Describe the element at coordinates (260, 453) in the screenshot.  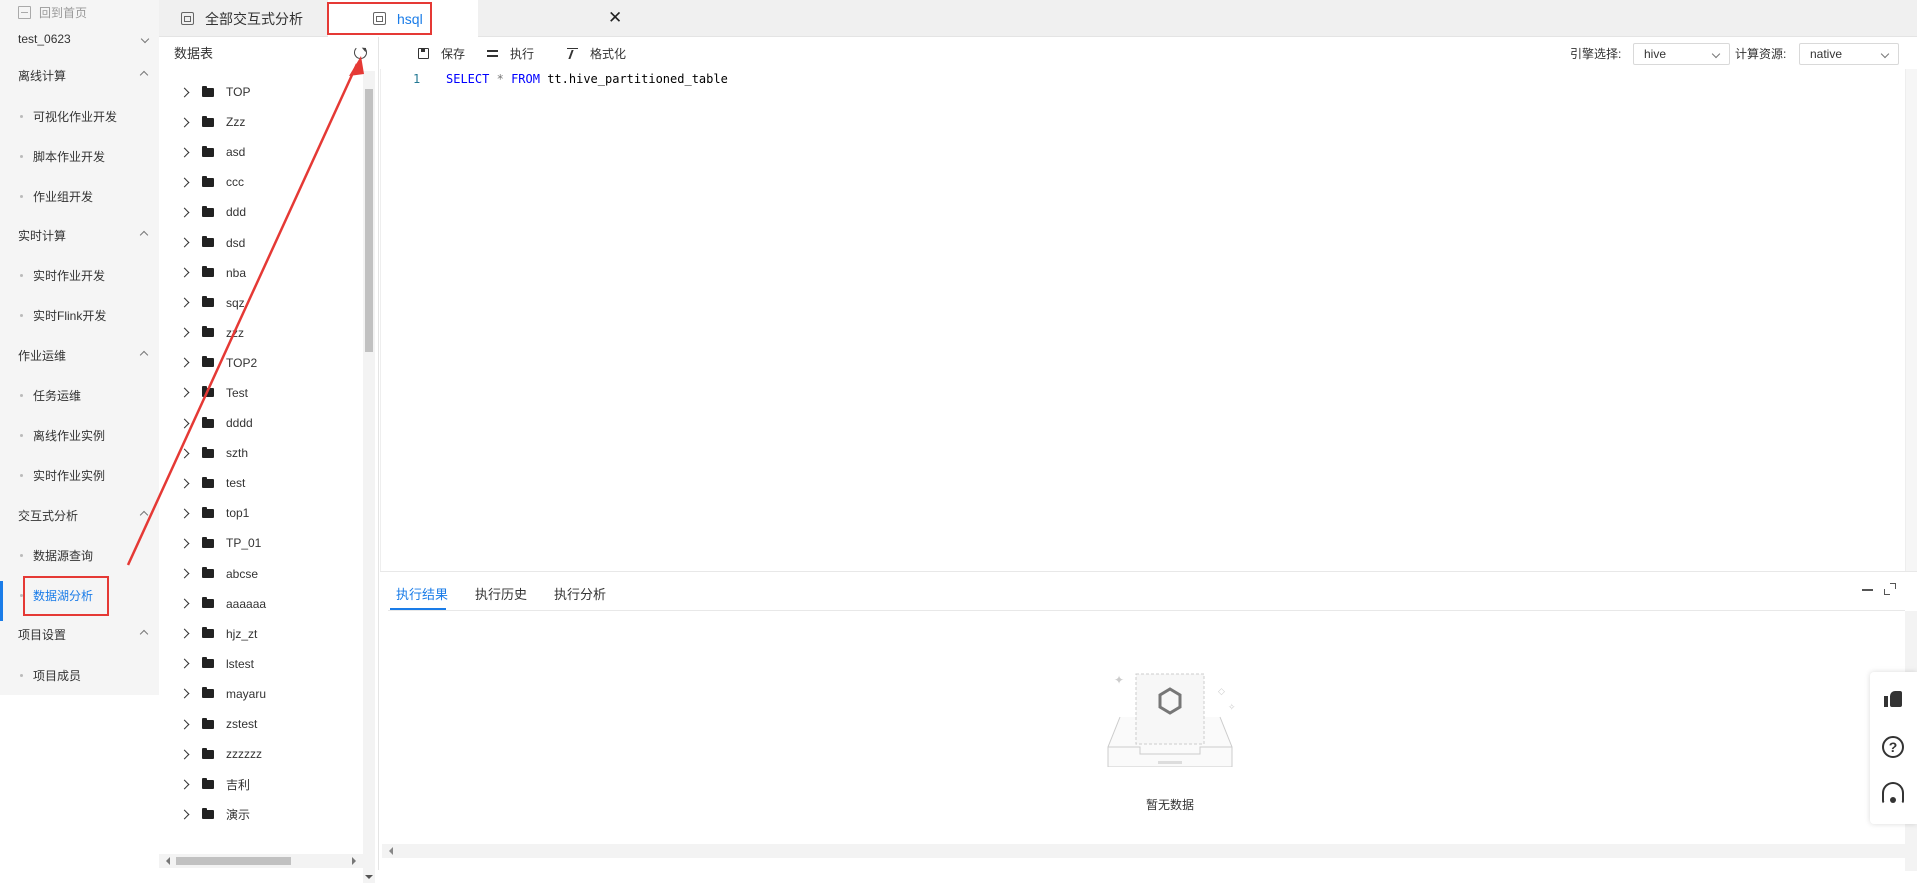
I see `tree-item: szth` at that location.